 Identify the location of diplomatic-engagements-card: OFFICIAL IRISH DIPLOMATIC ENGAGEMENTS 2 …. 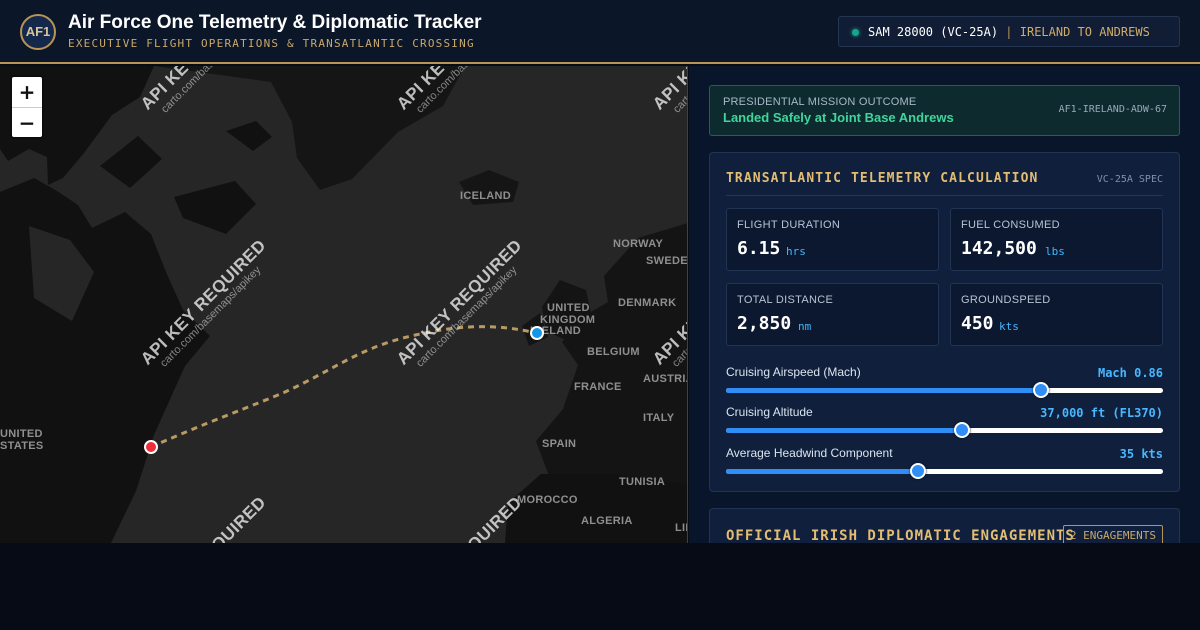
(944, 525).